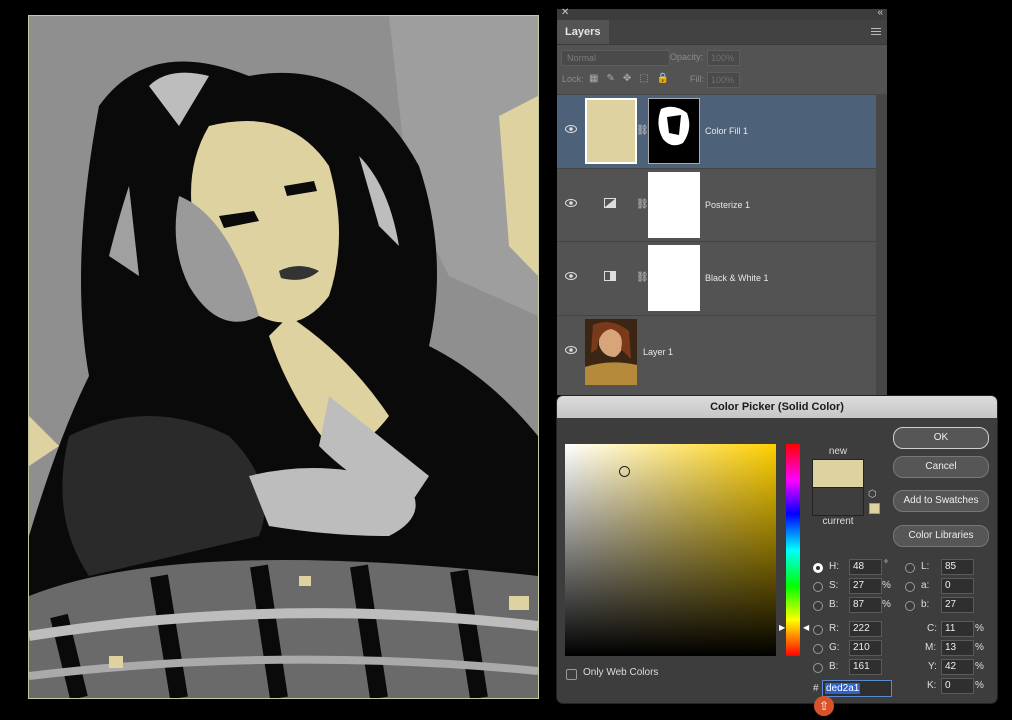 Image resolution: width=1012 pixels, height=720 pixels. I want to click on add-to-swatches-button: Add to Swatches, so click(941, 501).